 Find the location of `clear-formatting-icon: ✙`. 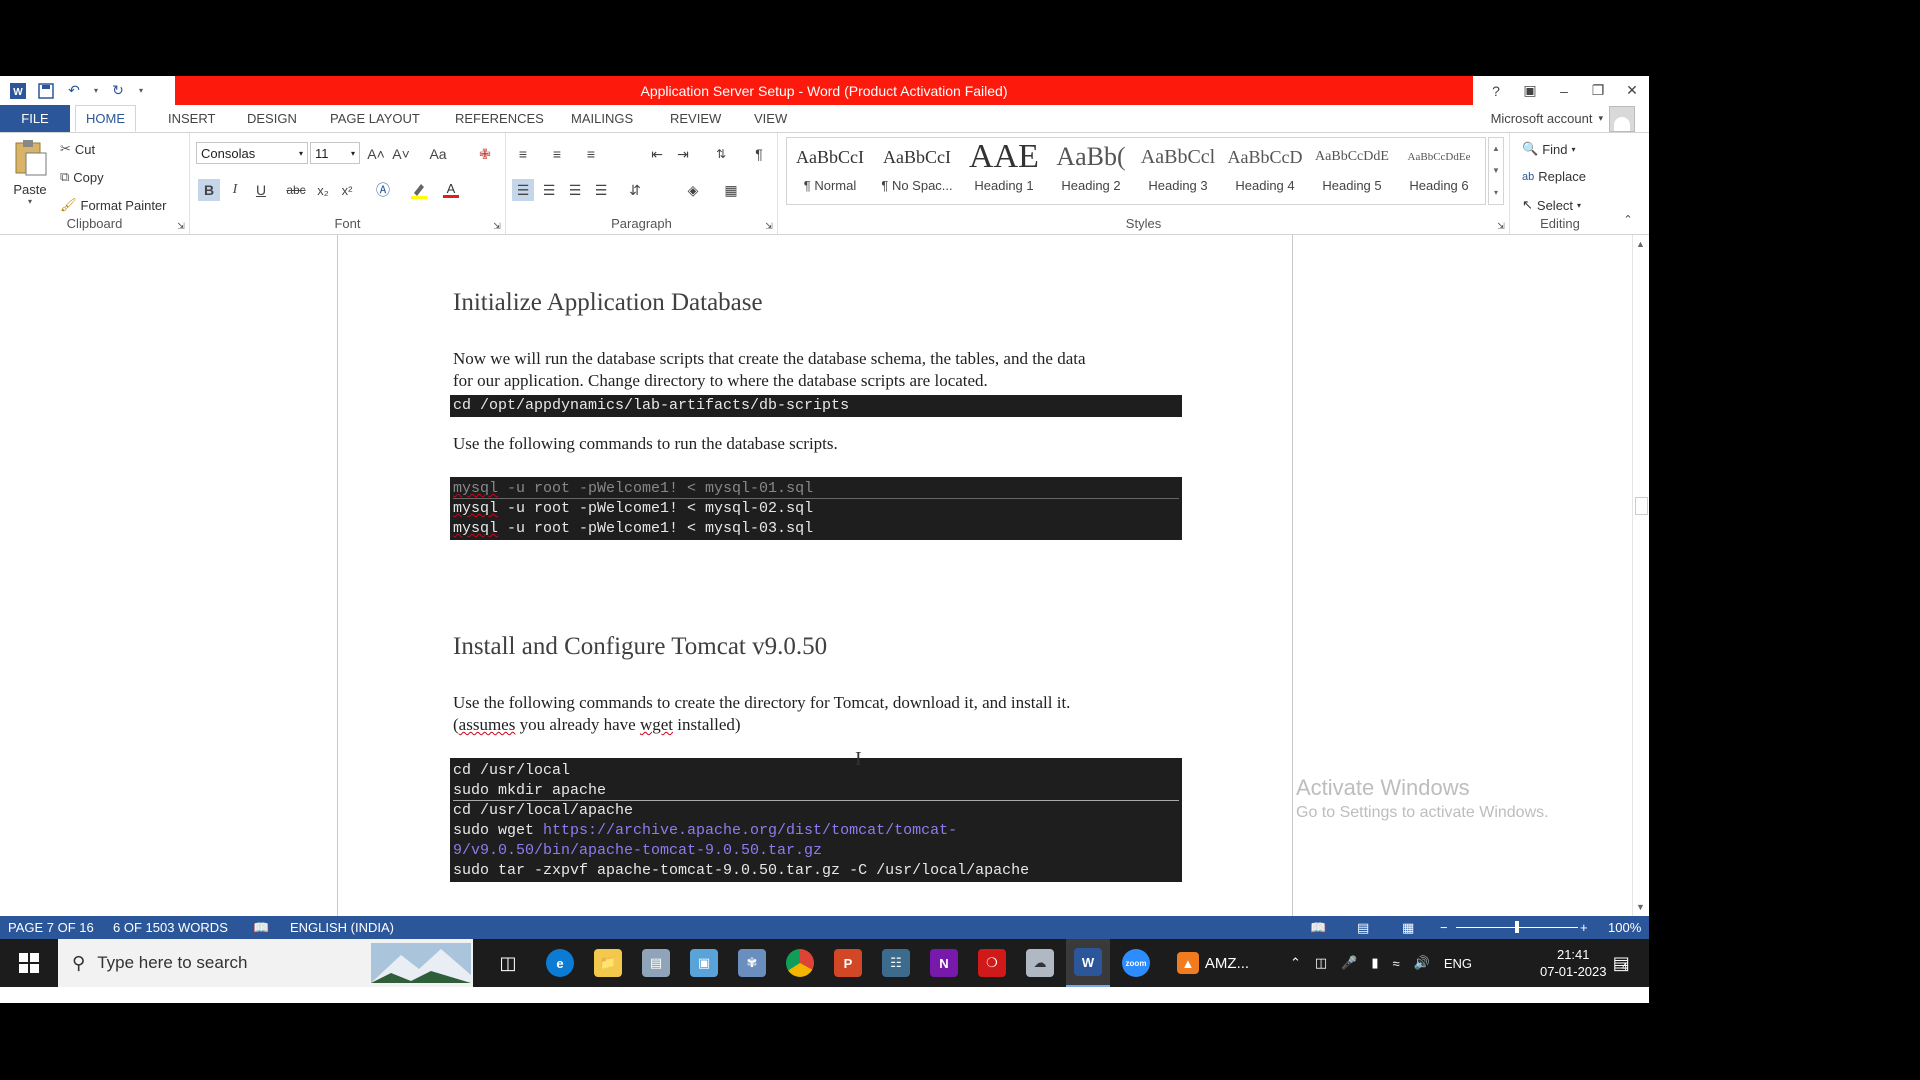

clear-formatting-icon: ✙ is located at coordinates (485, 154).